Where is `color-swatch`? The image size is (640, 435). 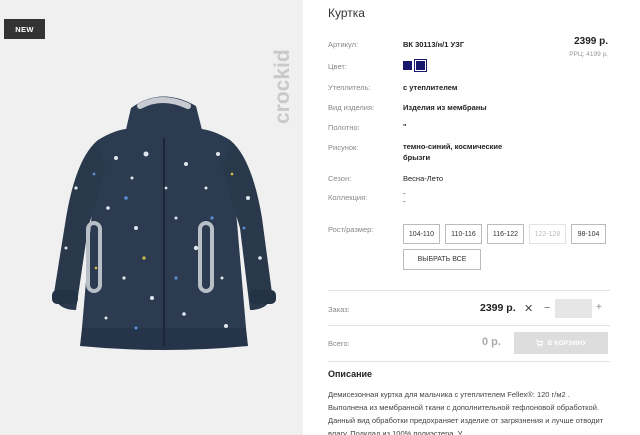 color-swatch is located at coordinates (407, 65).